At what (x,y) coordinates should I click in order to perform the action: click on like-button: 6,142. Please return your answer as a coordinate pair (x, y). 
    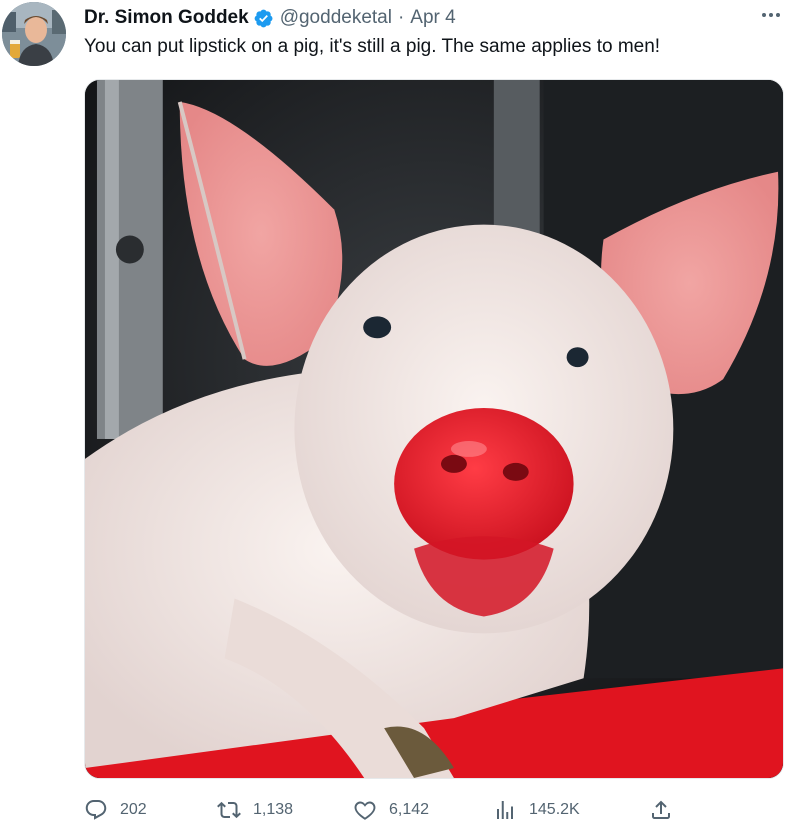
    Looking at the image, I should click on (391, 810).